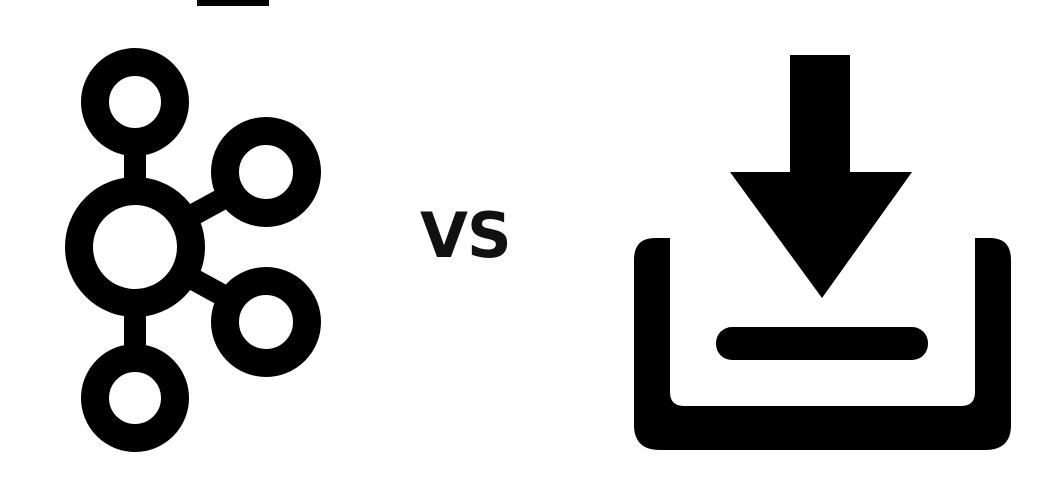  Describe the element at coordinates (135, 247) in the screenshot. I see `node-center` at that location.